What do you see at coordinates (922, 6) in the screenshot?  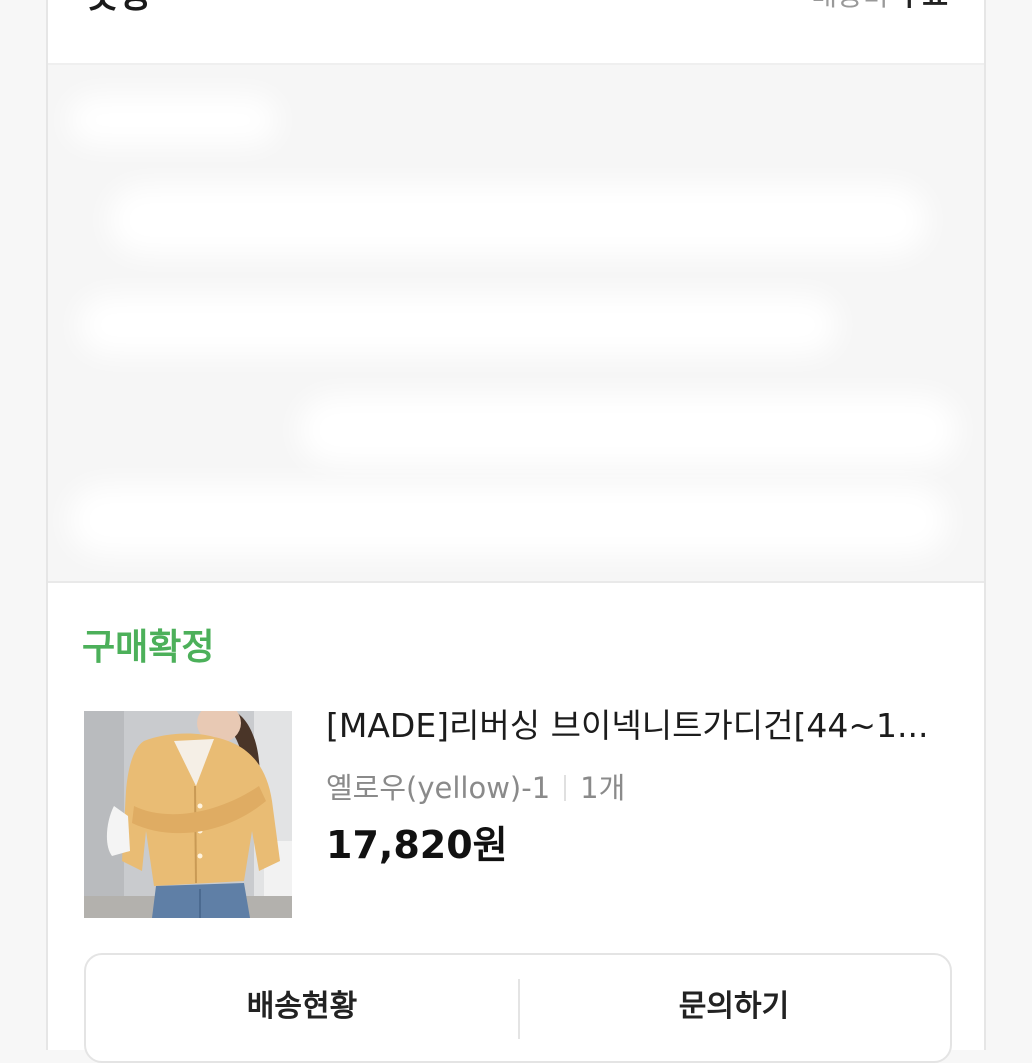 I see `shipping-fee-value: 무료` at bounding box center [922, 6].